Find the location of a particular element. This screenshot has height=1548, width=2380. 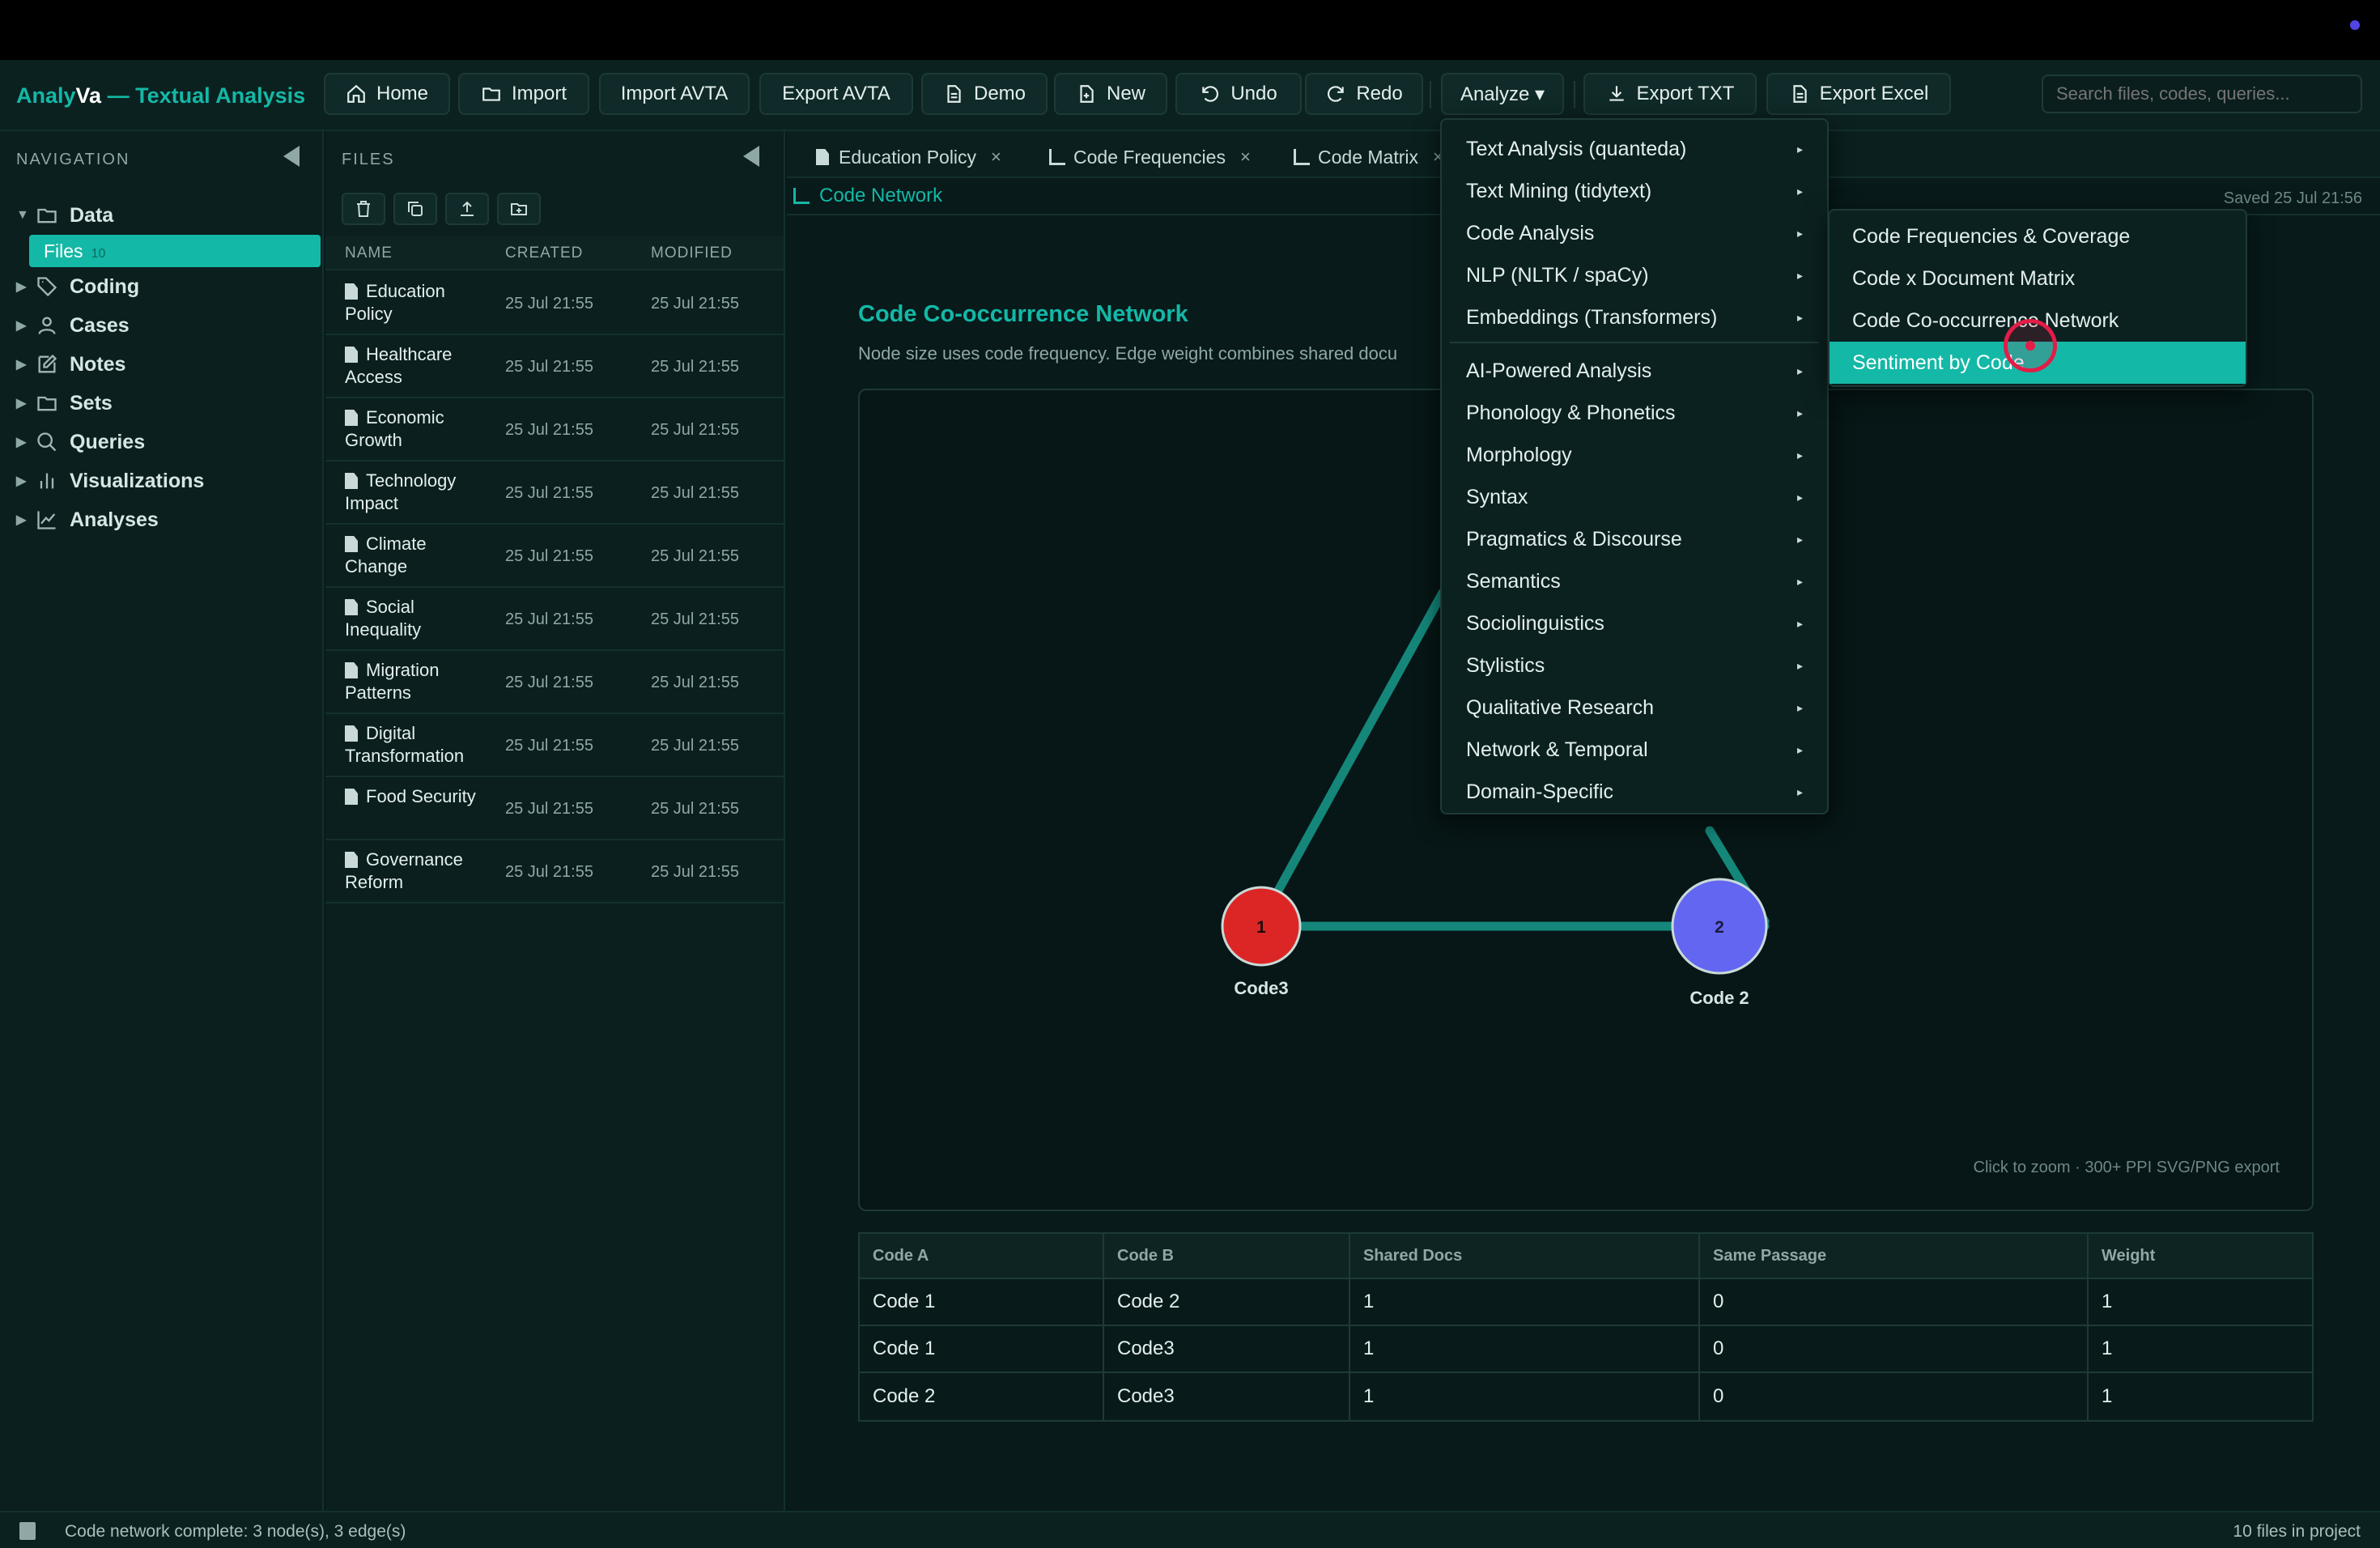

demo-button: Demo is located at coordinates (985, 94).